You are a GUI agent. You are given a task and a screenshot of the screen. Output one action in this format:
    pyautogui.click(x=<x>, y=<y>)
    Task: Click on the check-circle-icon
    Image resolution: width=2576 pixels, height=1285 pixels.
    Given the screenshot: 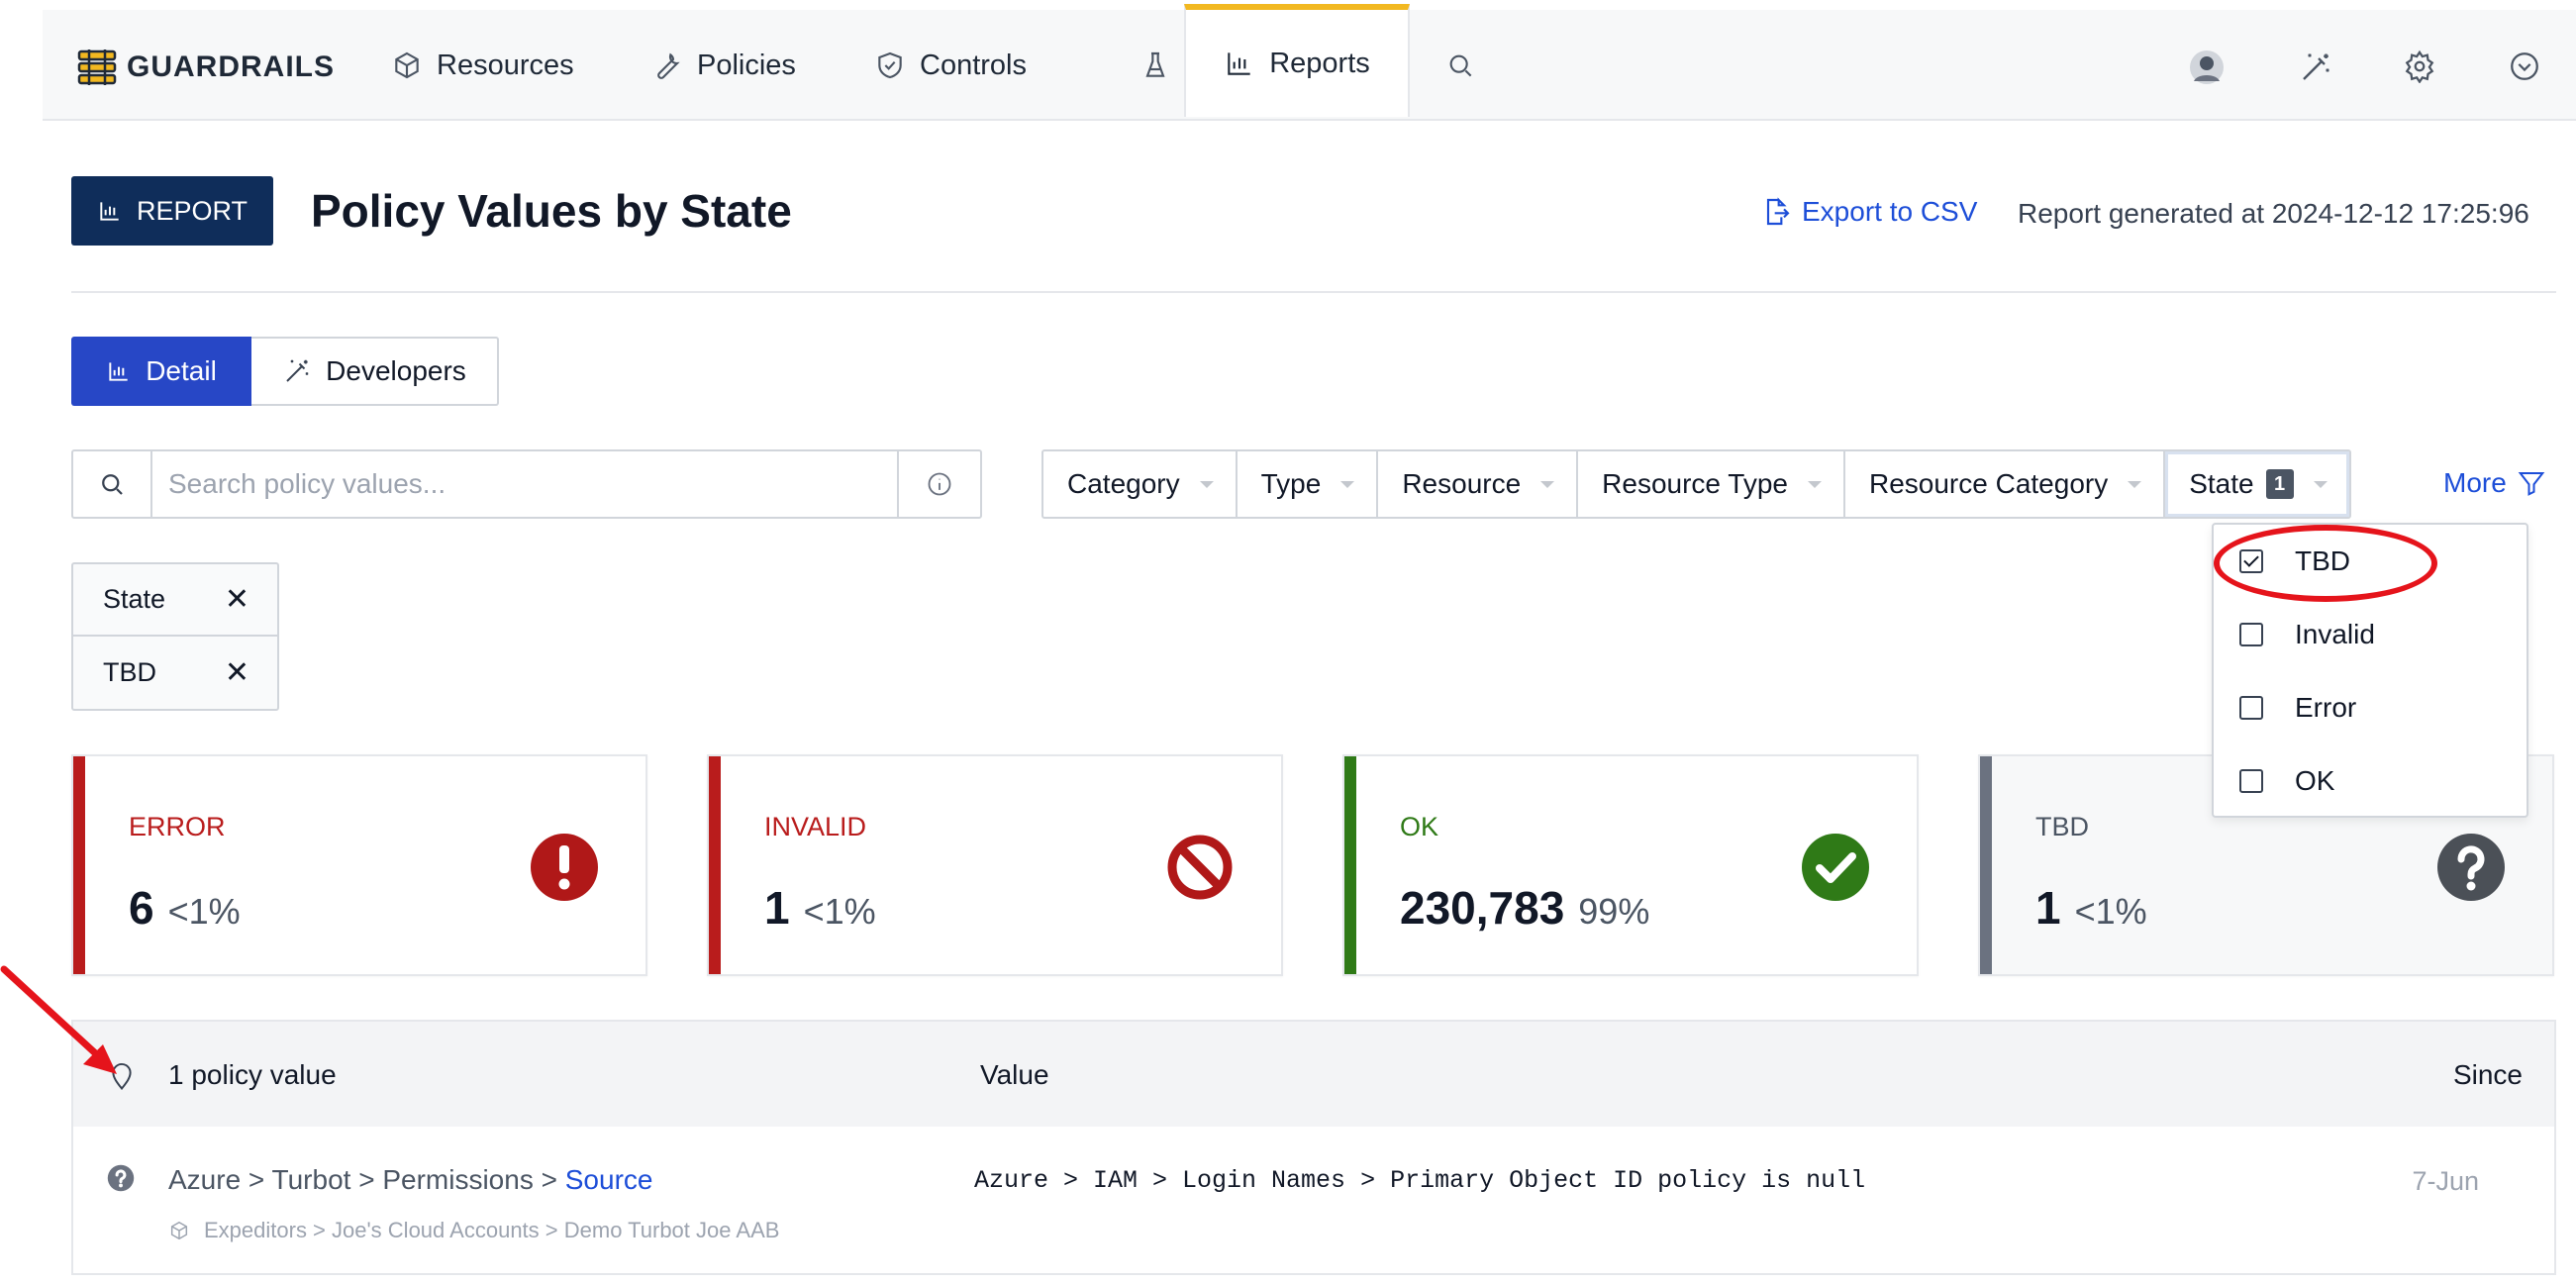 What is the action you would take?
    pyautogui.click(x=1836, y=867)
    